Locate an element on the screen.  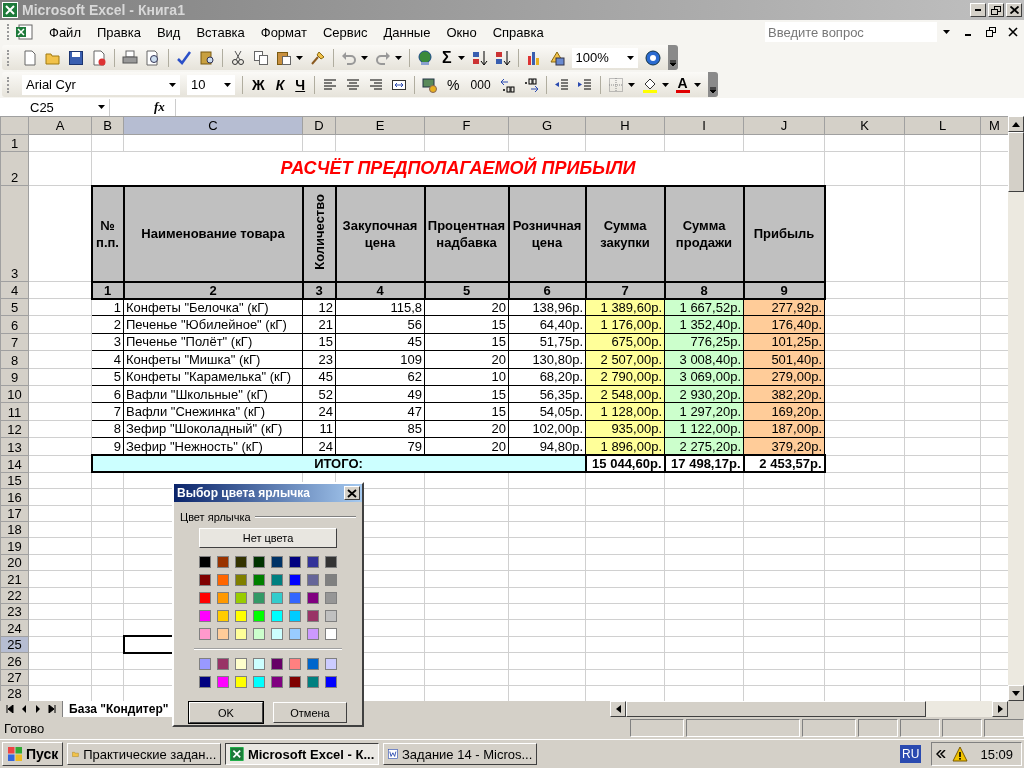
start-button: Пуск is located at coordinates (33, 754).